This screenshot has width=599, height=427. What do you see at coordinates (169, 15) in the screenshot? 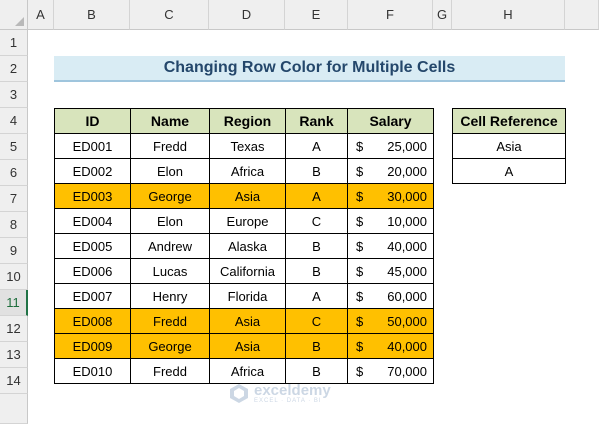
I see `column-header-c: C` at bounding box center [169, 15].